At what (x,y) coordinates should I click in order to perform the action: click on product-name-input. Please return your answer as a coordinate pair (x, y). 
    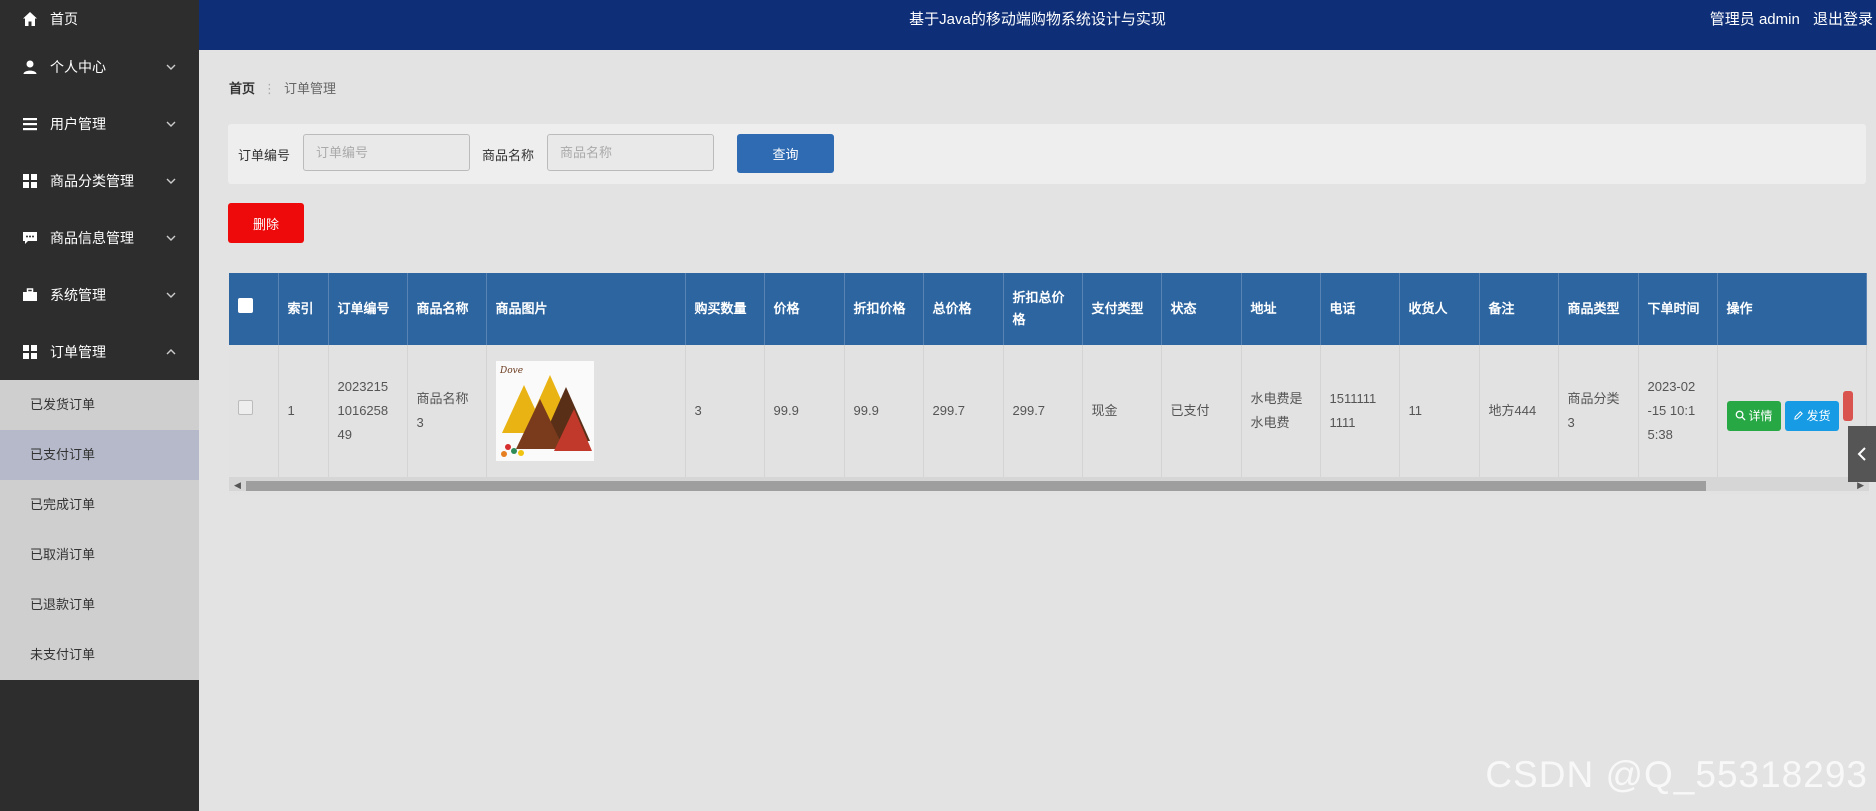
    Looking at the image, I should click on (630, 152).